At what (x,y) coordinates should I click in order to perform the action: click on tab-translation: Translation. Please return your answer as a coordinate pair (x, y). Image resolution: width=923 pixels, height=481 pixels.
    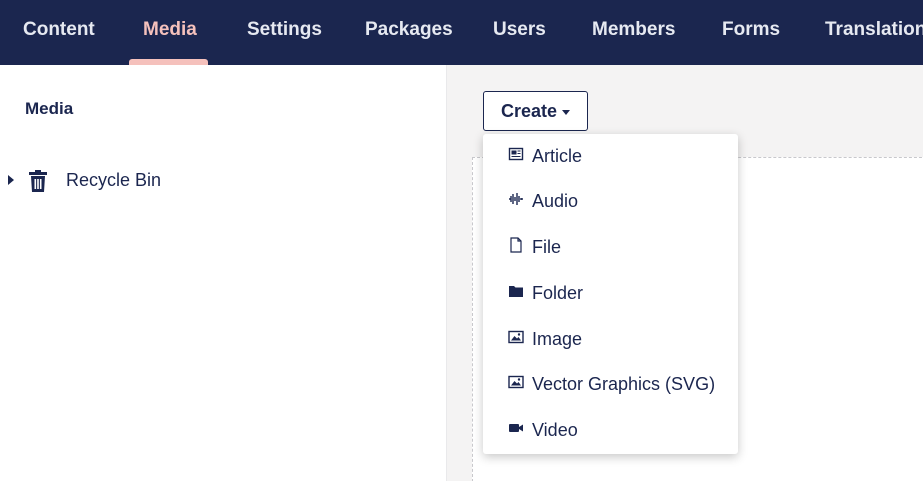
    Looking at the image, I should click on (874, 32).